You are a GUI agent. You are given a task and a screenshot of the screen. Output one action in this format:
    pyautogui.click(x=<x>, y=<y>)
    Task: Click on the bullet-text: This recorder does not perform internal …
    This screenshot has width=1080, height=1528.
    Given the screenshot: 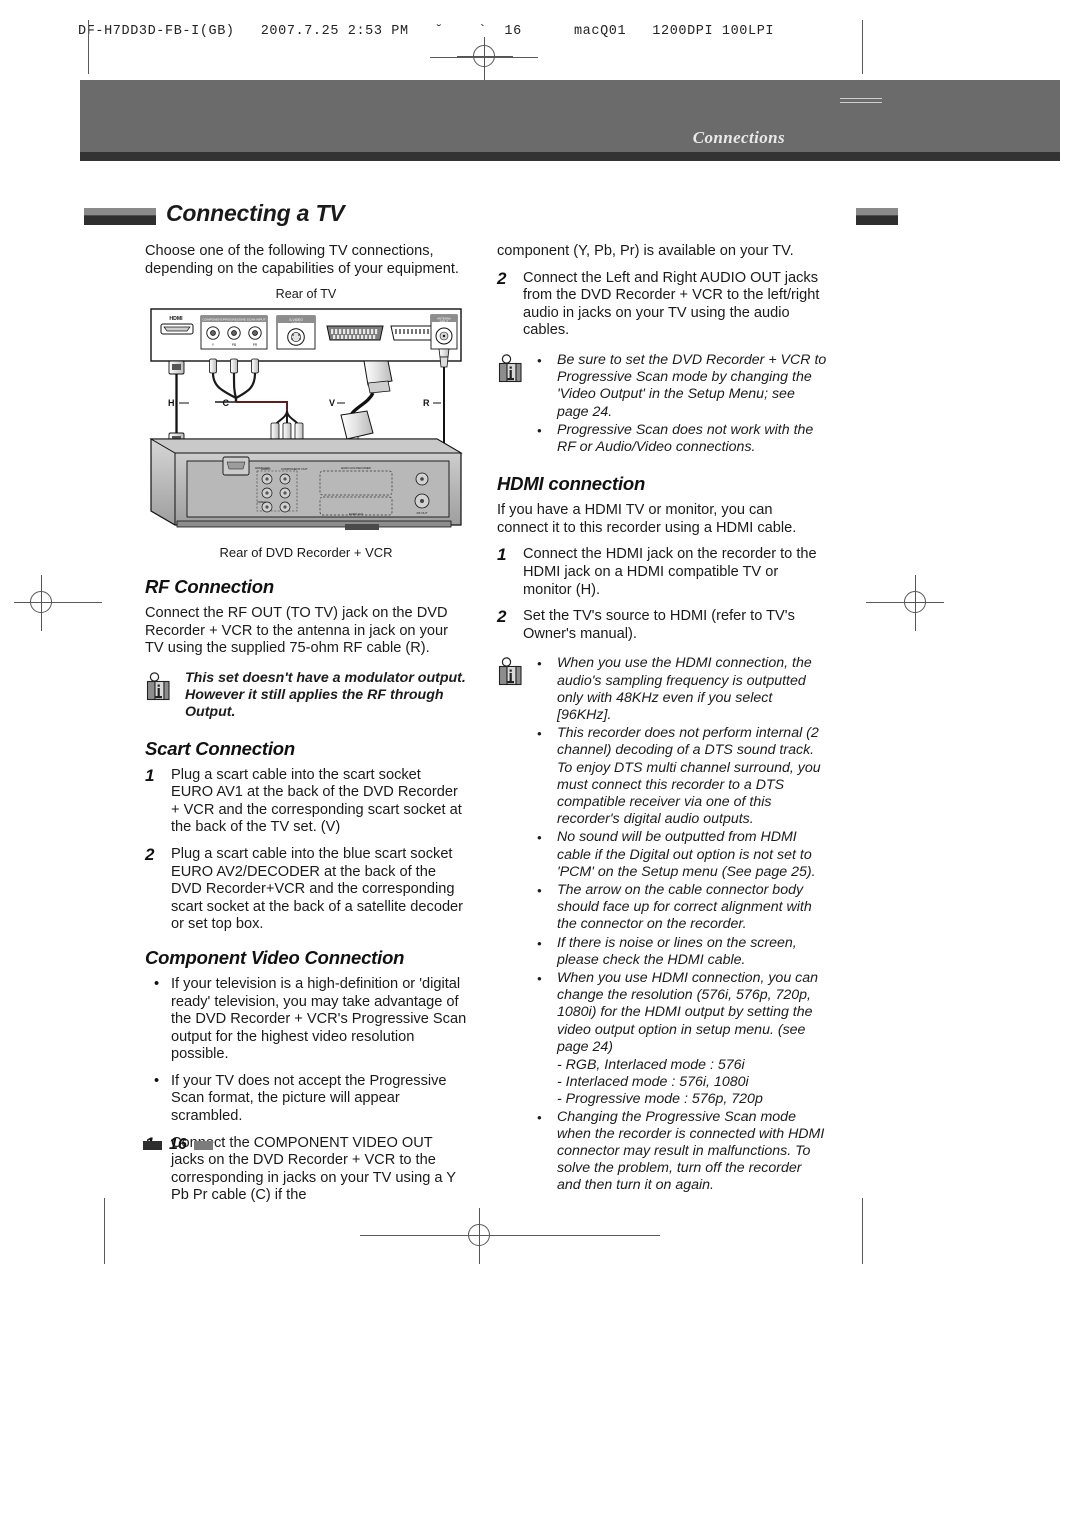 What is the action you would take?
    pyautogui.click(x=689, y=776)
    